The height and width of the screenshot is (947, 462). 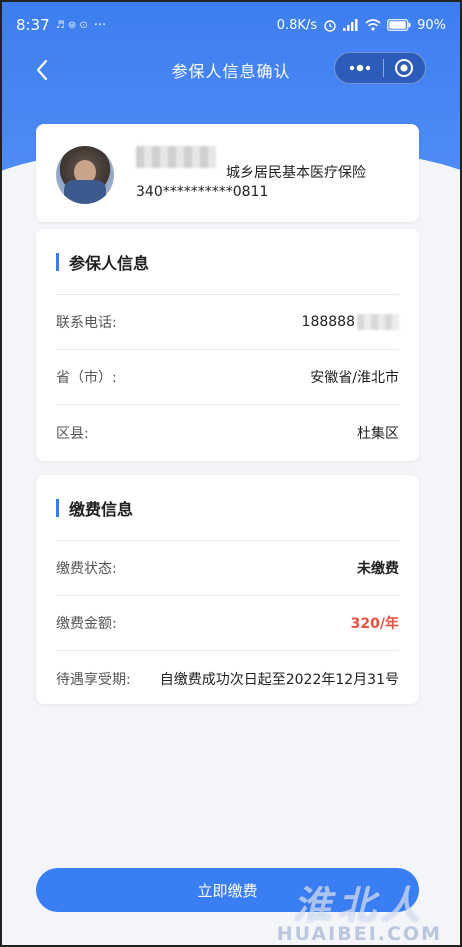 What do you see at coordinates (378, 322) in the screenshot?
I see `redacted-phone-digits` at bounding box center [378, 322].